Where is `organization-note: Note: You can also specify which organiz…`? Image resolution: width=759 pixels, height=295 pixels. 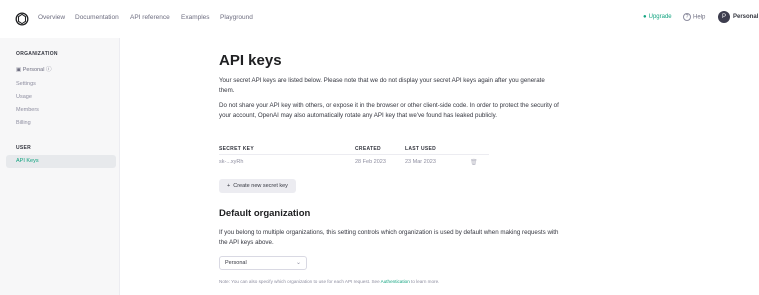
organization-note: Note: You can also specify which organiz… is located at coordinates (329, 281).